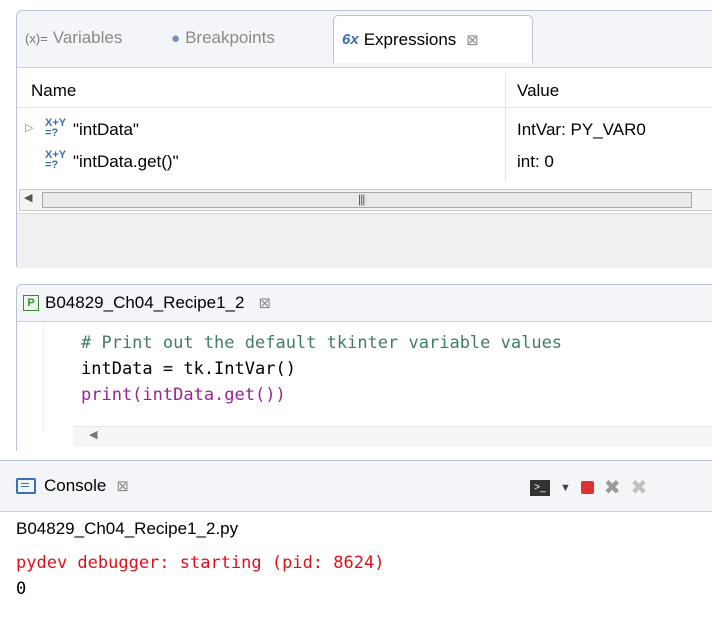 This screenshot has width=712, height=623. What do you see at coordinates (106, 129) in the screenshot?
I see `row-name: "intData"` at bounding box center [106, 129].